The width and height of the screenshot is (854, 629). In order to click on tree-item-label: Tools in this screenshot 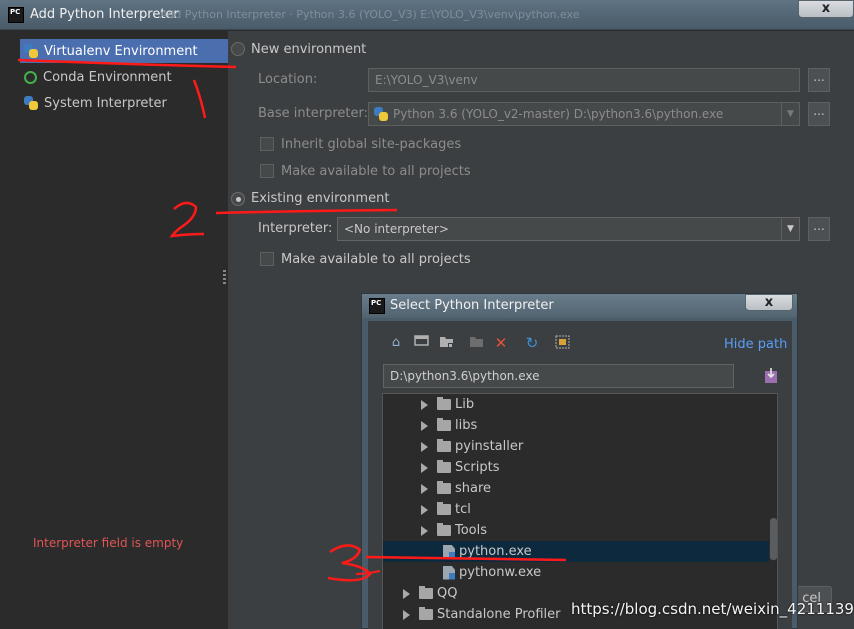, I will do `click(471, 530)`.